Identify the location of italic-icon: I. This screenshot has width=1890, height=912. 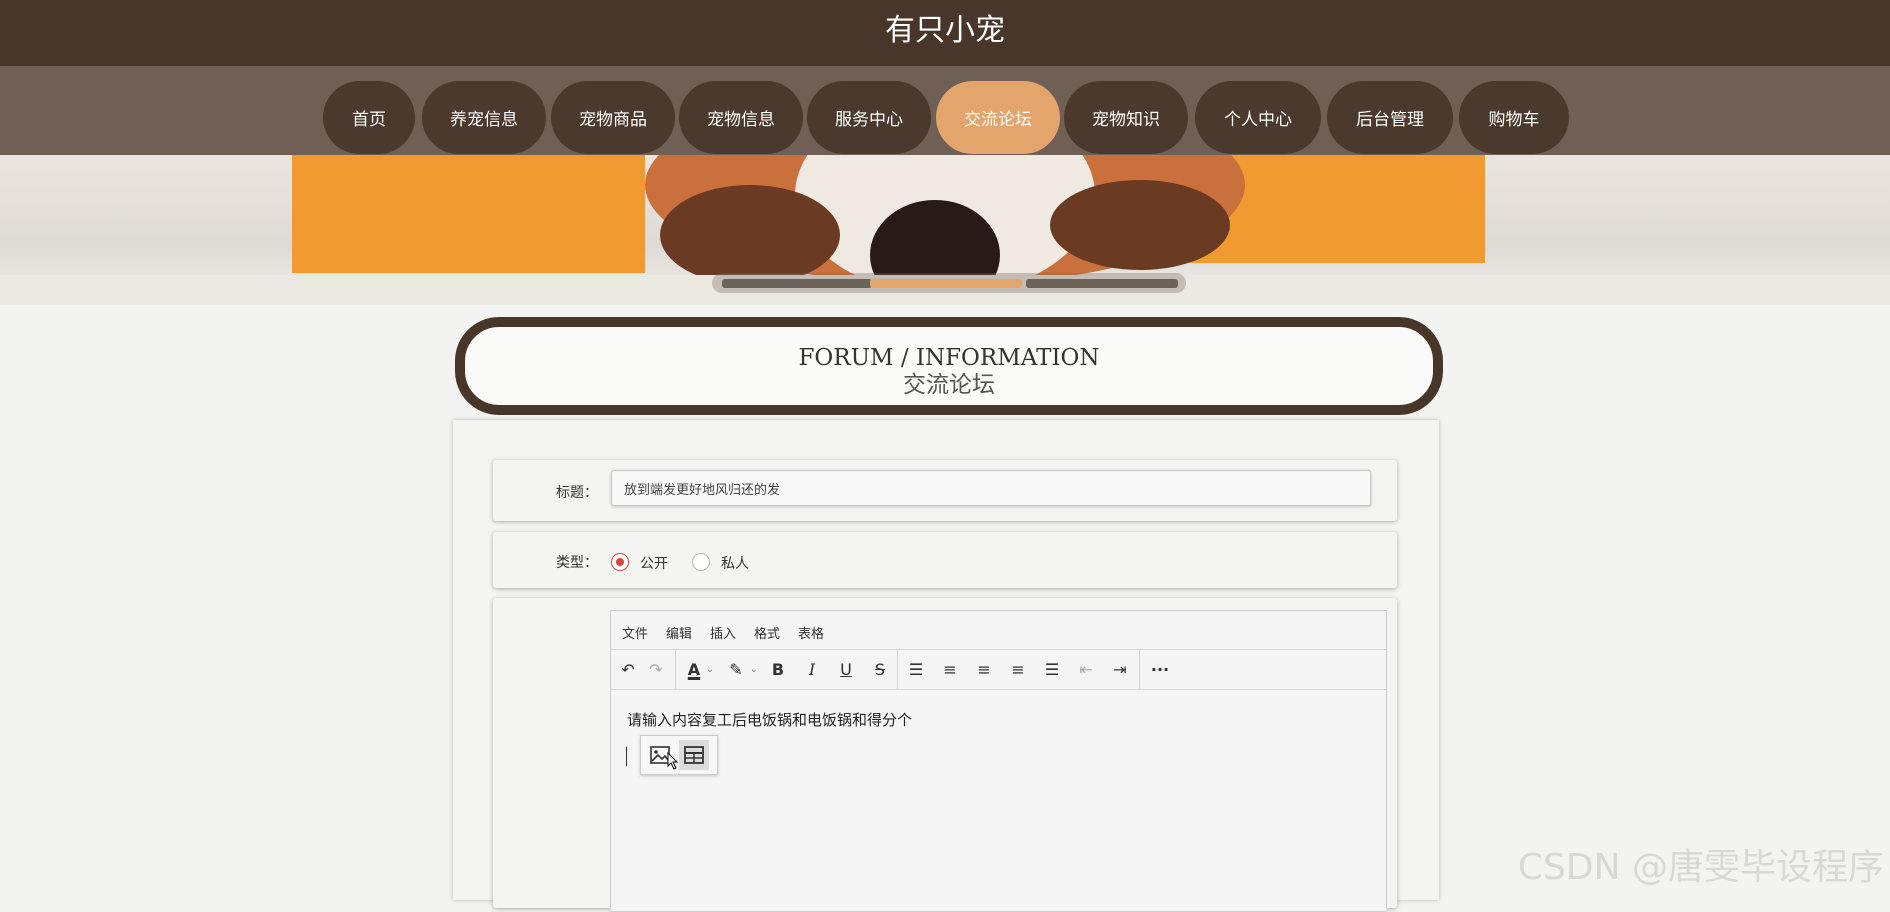
(812, 670).